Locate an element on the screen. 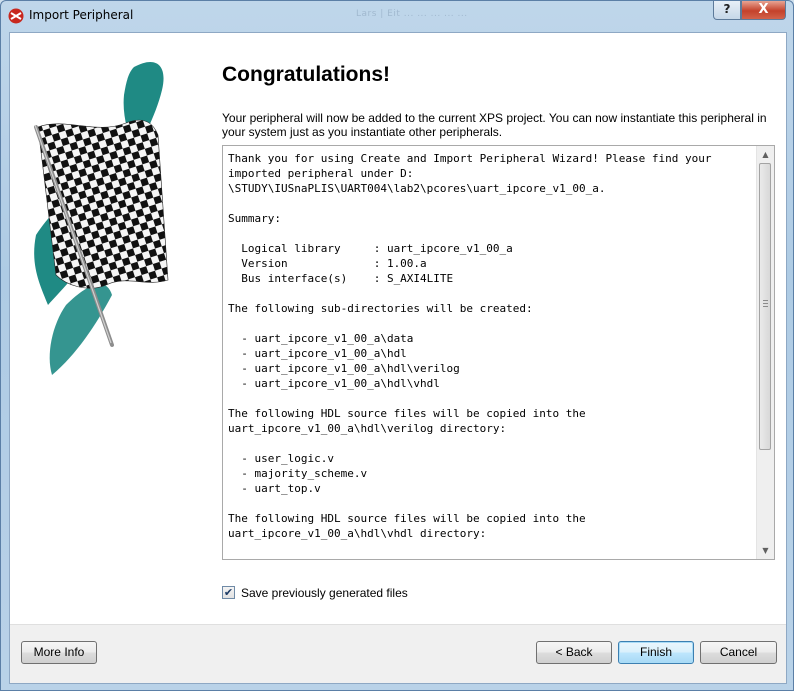 This screenshot has width=794, height=691. back-button: < Back is located at coordinates (574, 652).